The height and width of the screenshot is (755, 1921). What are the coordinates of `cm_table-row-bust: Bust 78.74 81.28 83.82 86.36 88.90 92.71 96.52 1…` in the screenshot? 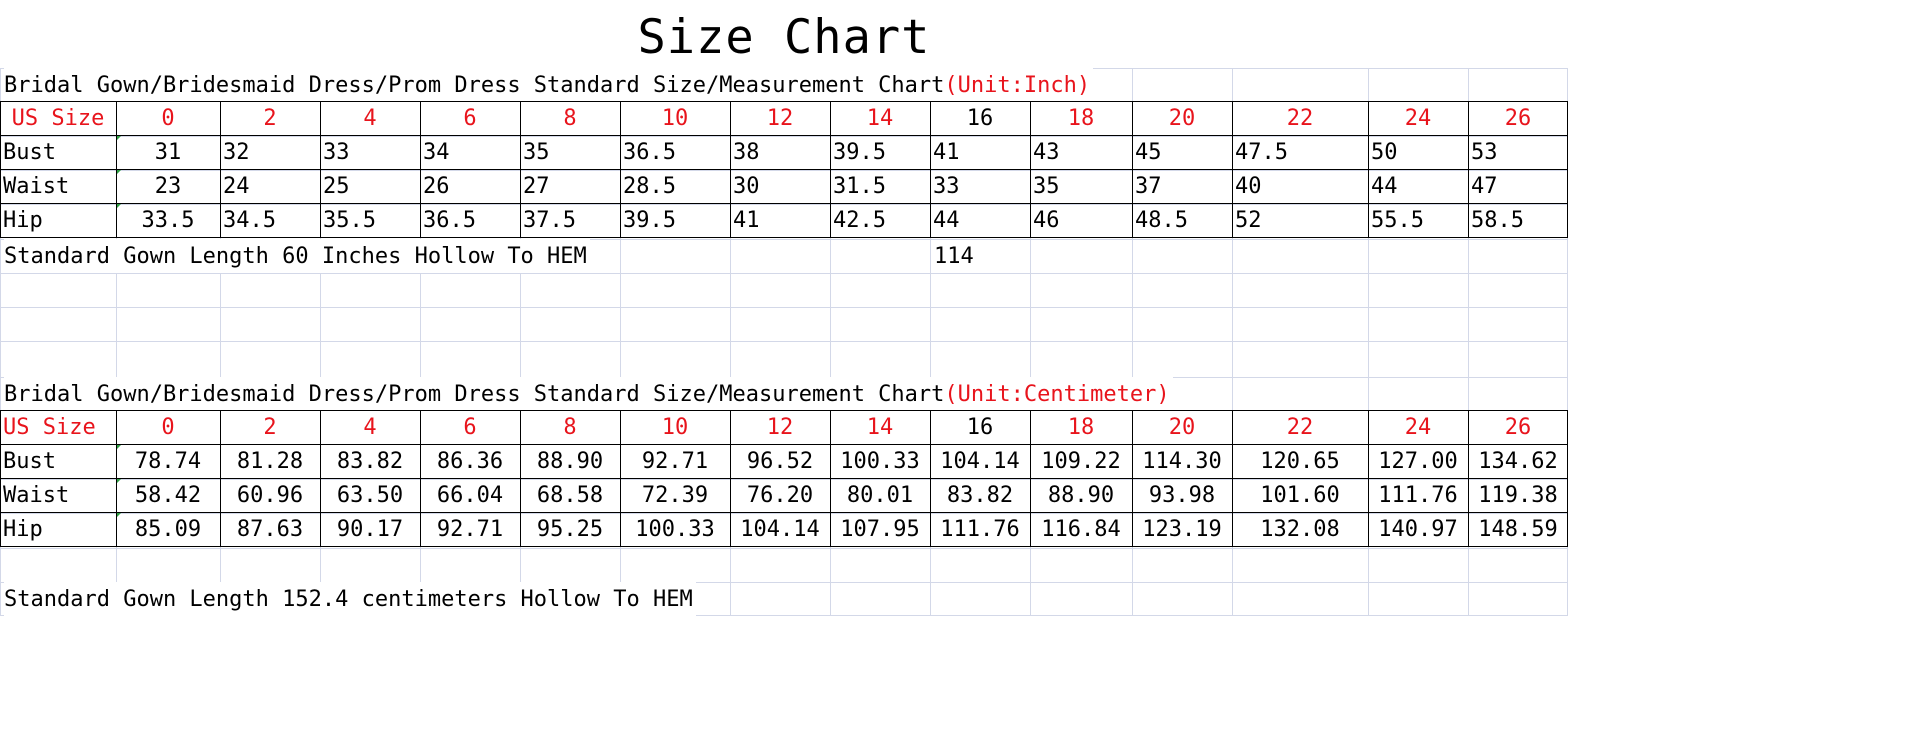 It's located at (784, 461).